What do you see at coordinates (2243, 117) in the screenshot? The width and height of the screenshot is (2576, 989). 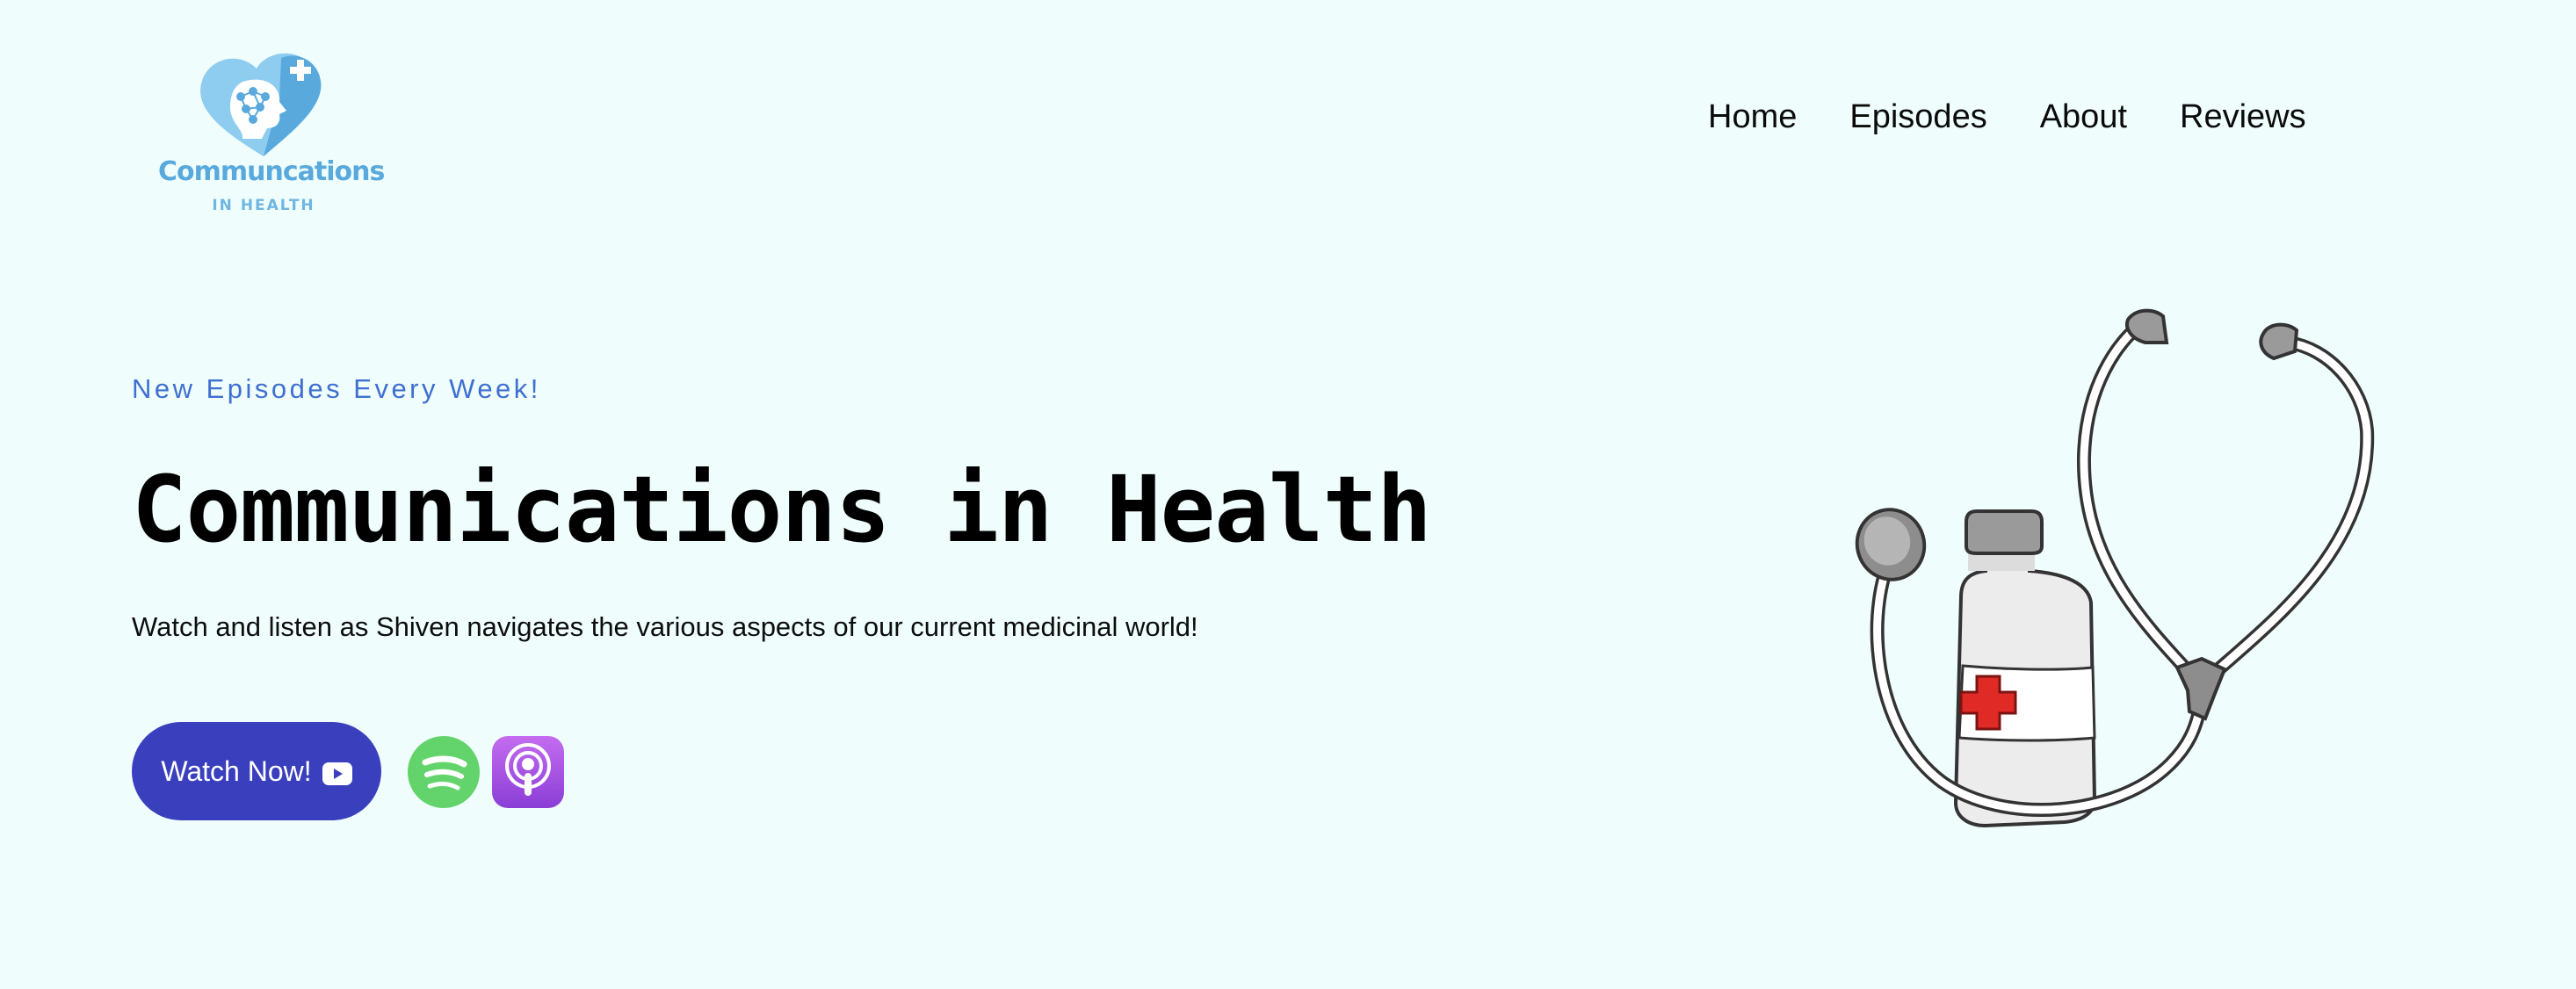 I see `nav-reviews: Reviews` at bounding box center [2243, 117].